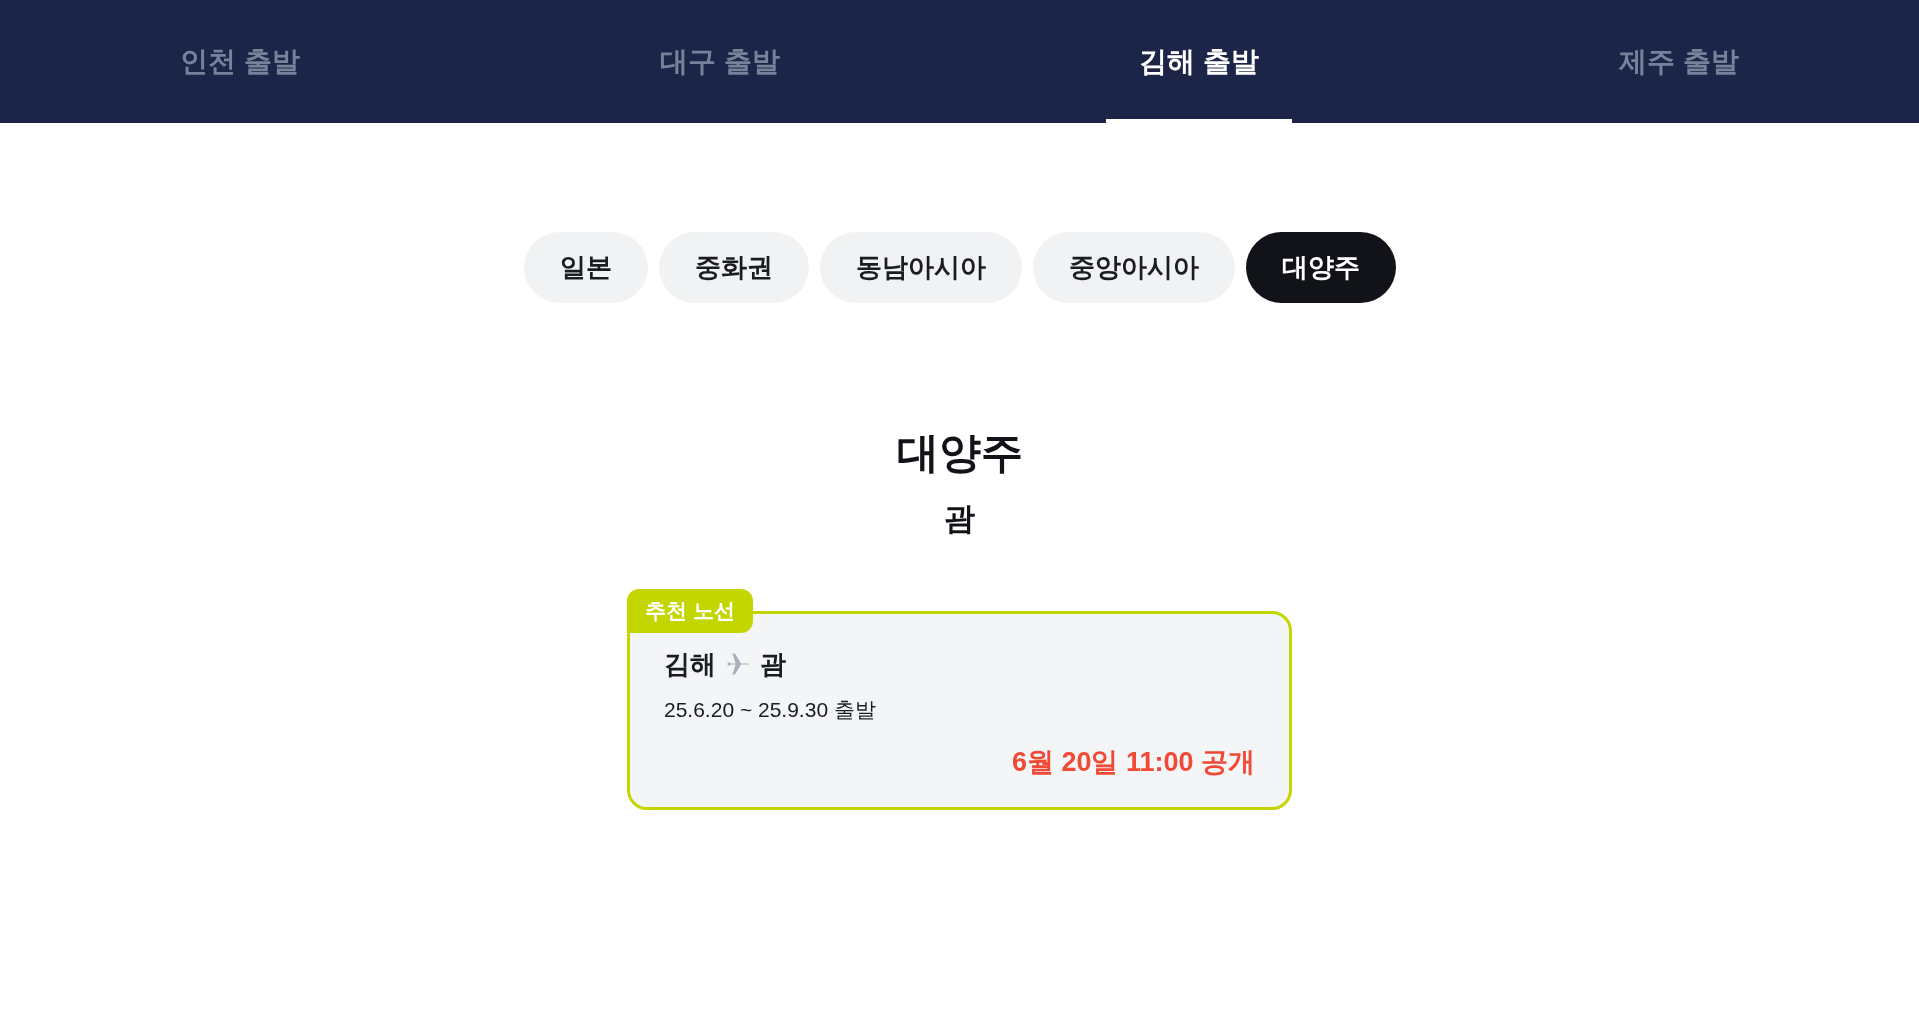 The width and height of the screenshot is (1919, 1031). What do you see at coordinates (1133, 267) in the screenshot?
I see `region-chip: 중앙아시아` at bounding box center [1133, 267].